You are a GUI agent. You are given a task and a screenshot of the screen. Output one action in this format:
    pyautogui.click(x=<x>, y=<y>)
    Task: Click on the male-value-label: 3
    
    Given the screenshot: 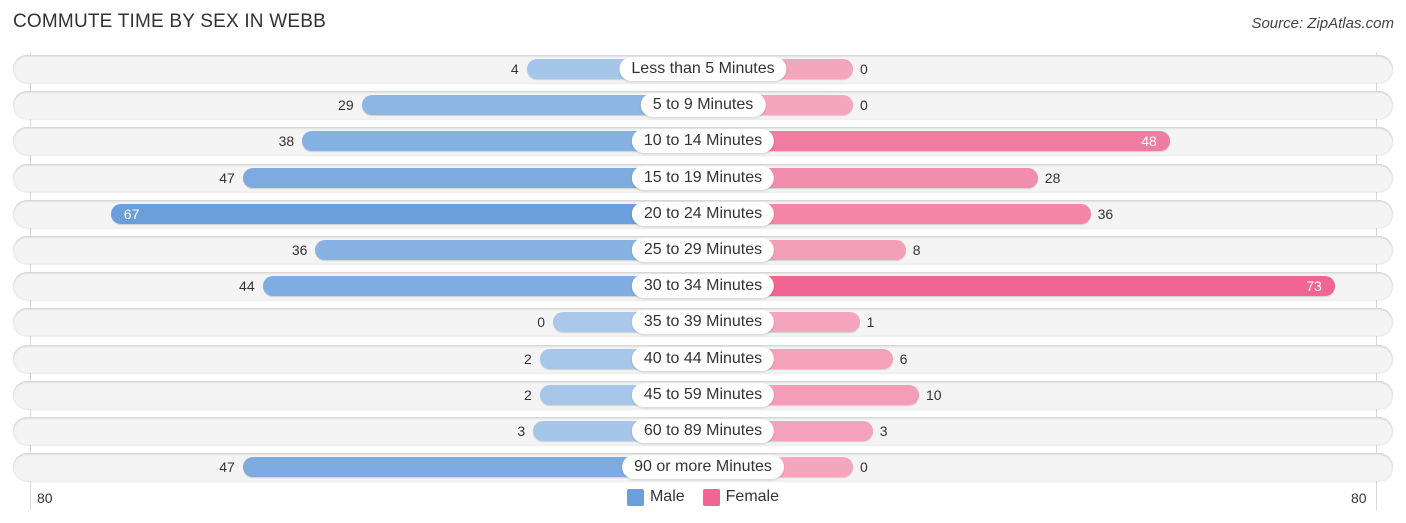 What is the action you would take?
    pyautogui.click(x=521, y=431)
    